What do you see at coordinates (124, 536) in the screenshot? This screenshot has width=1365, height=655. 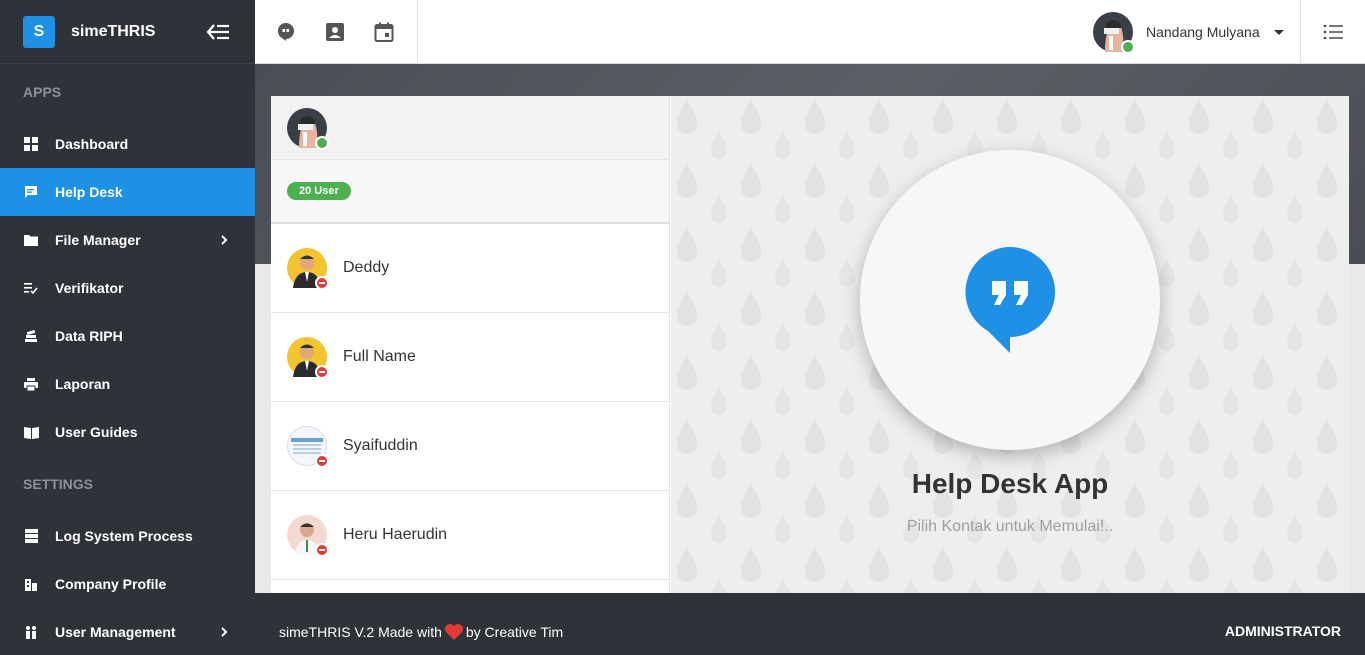 I see `sidebar-item-label: Log System Process` at bounding box center [124, 536].